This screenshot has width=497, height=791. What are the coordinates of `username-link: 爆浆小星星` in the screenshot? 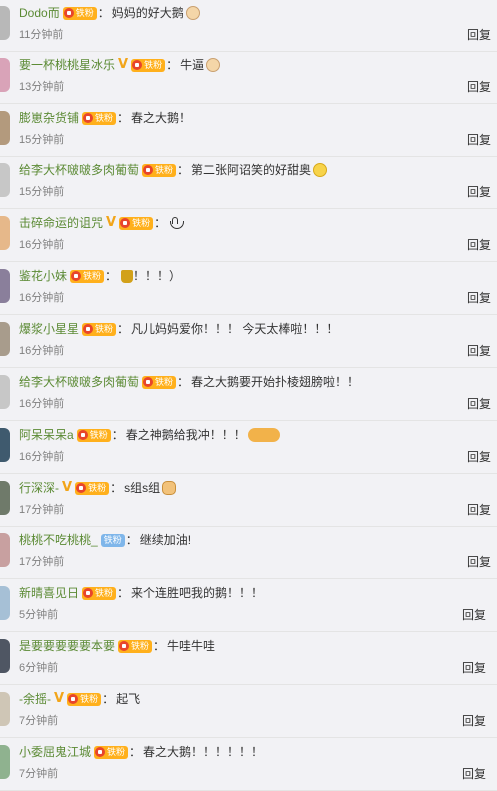 It's located at (49, 329).